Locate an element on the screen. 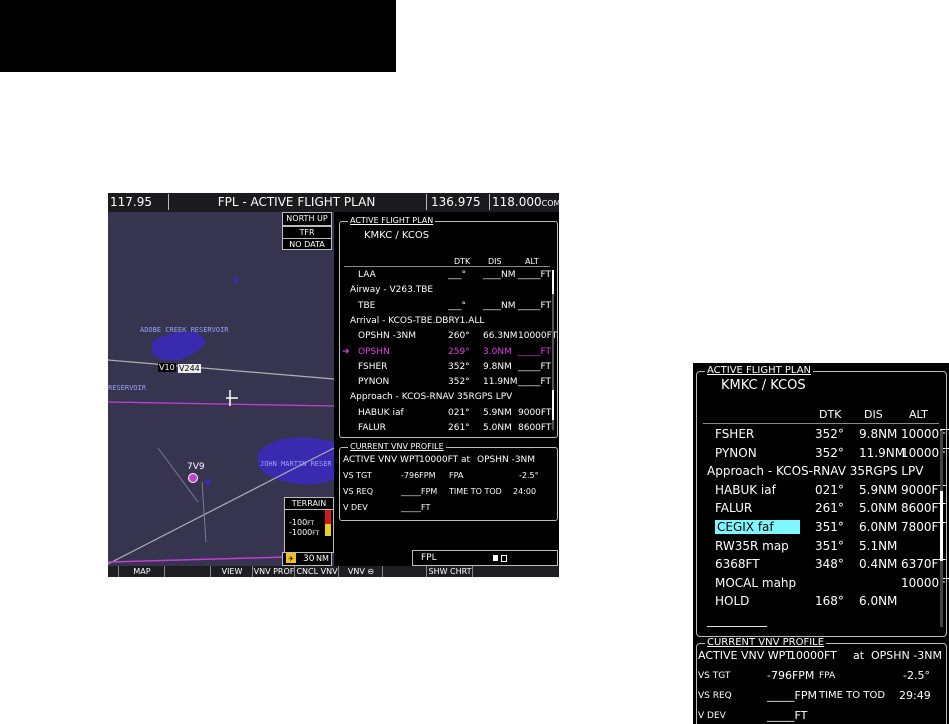 The width and height of the screenshot is (949, 724). nav-frequency: 117.95 is located at coordinates (131, 202).